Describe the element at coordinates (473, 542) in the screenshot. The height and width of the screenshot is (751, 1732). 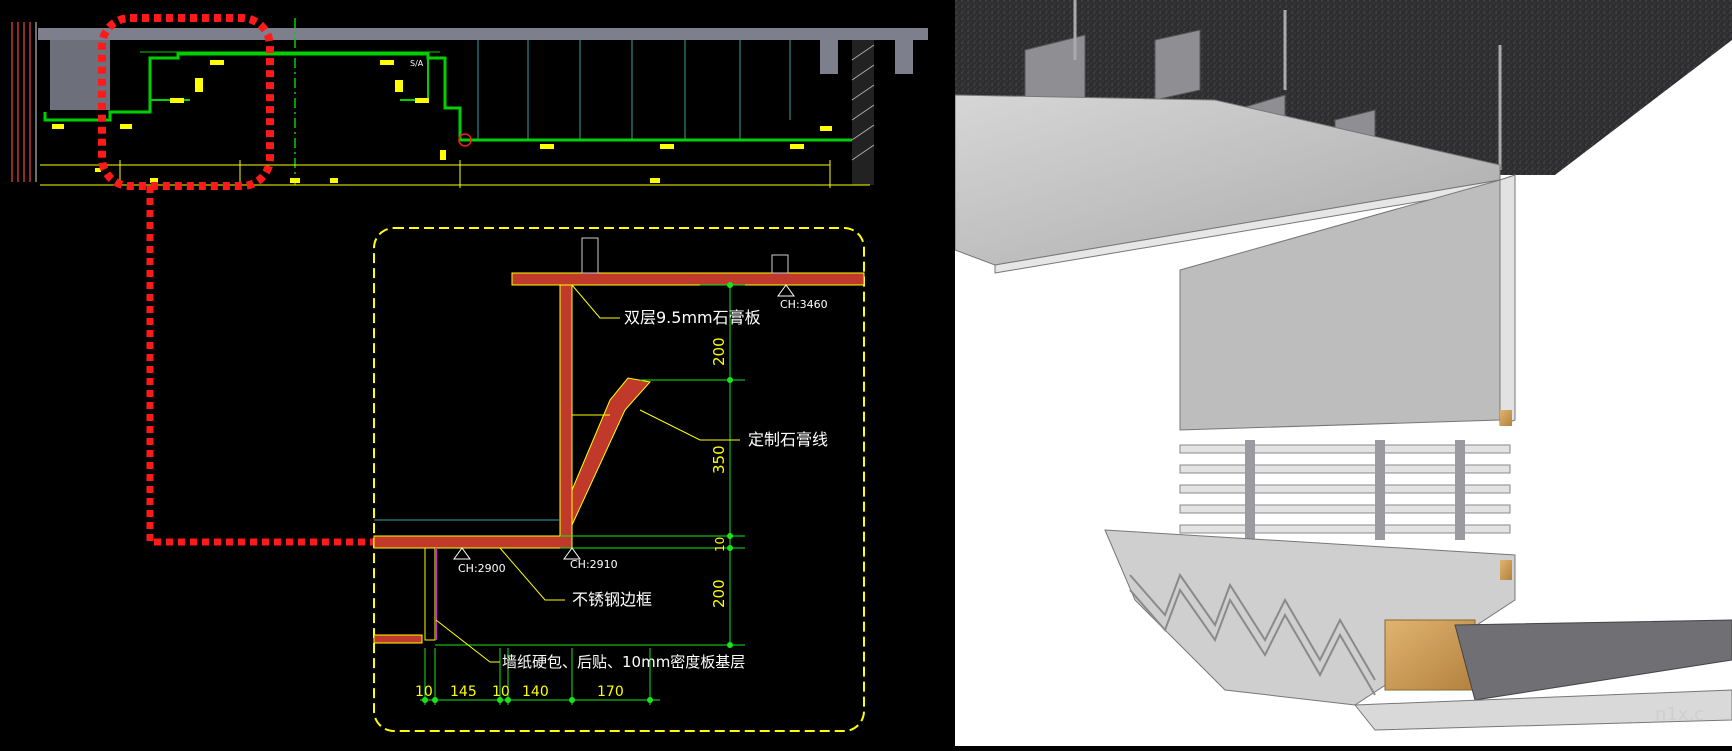
I see `lower-ceiling-board` at that location.